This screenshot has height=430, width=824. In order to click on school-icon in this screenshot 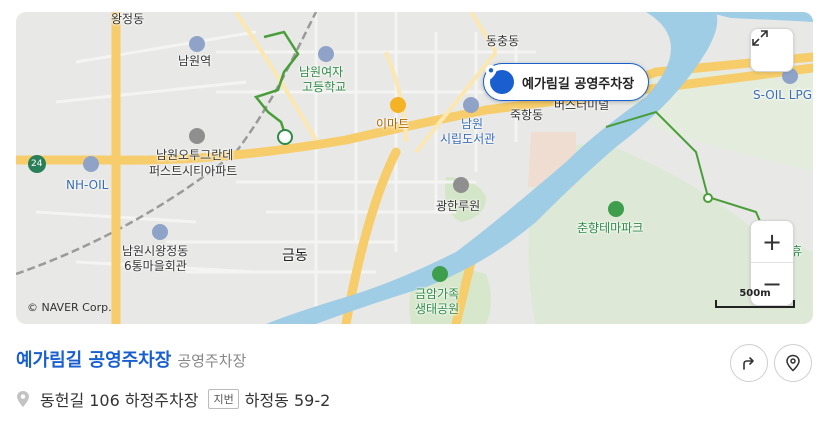, I will do `click(326, 54)`.